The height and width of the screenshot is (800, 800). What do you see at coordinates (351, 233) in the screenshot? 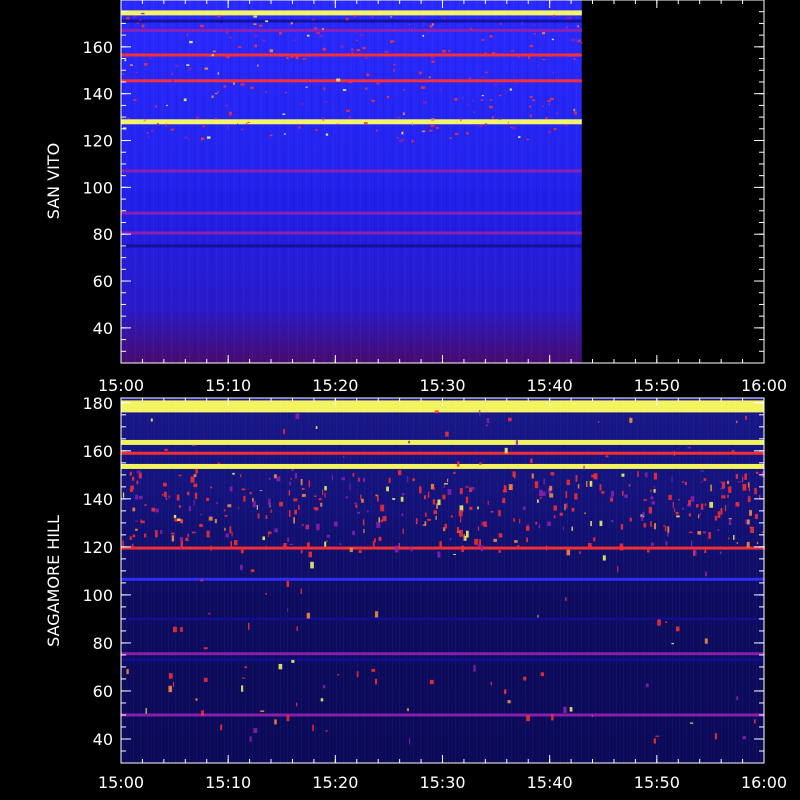
I see `san-vito-band` at bounding box center [351, 233].